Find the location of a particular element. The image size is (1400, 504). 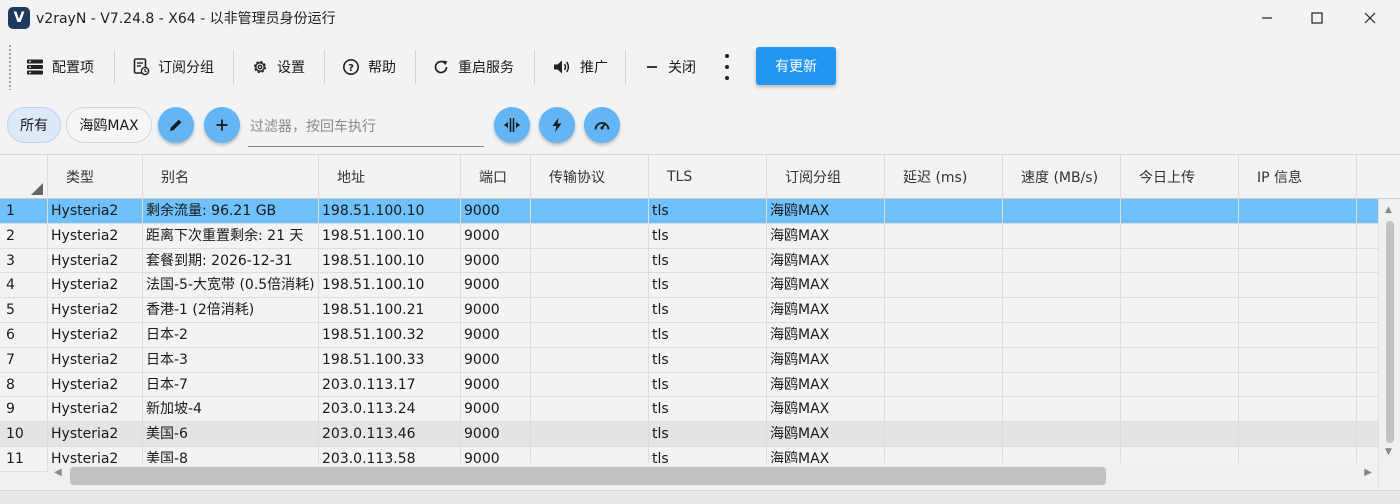

close-window-button is located at coordinates (1370, 18).